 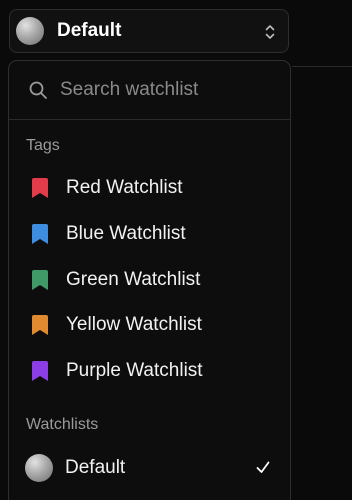 I want to click on search-watchlist-input, so click(x=170, y=90).